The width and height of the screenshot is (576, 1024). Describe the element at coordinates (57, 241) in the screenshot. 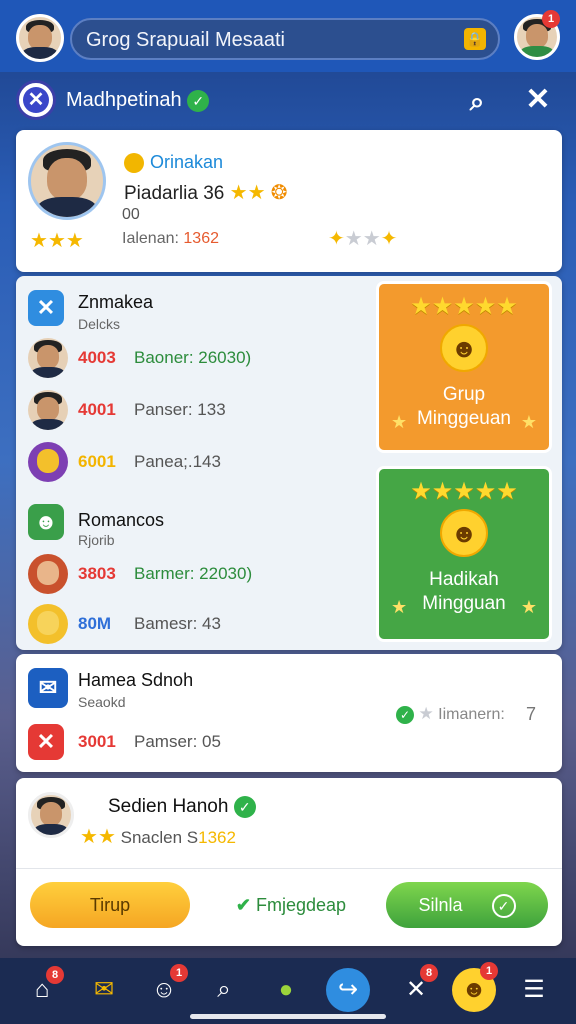

I see `profile-level-stars: ★★★` at that location.